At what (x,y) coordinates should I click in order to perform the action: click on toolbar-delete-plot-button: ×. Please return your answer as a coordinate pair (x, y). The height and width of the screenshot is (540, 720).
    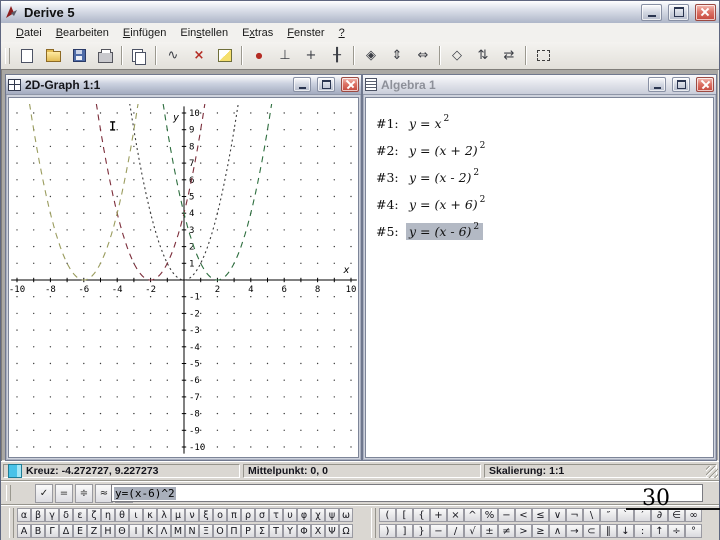
    Looking at the image, I should click on (199, 56).